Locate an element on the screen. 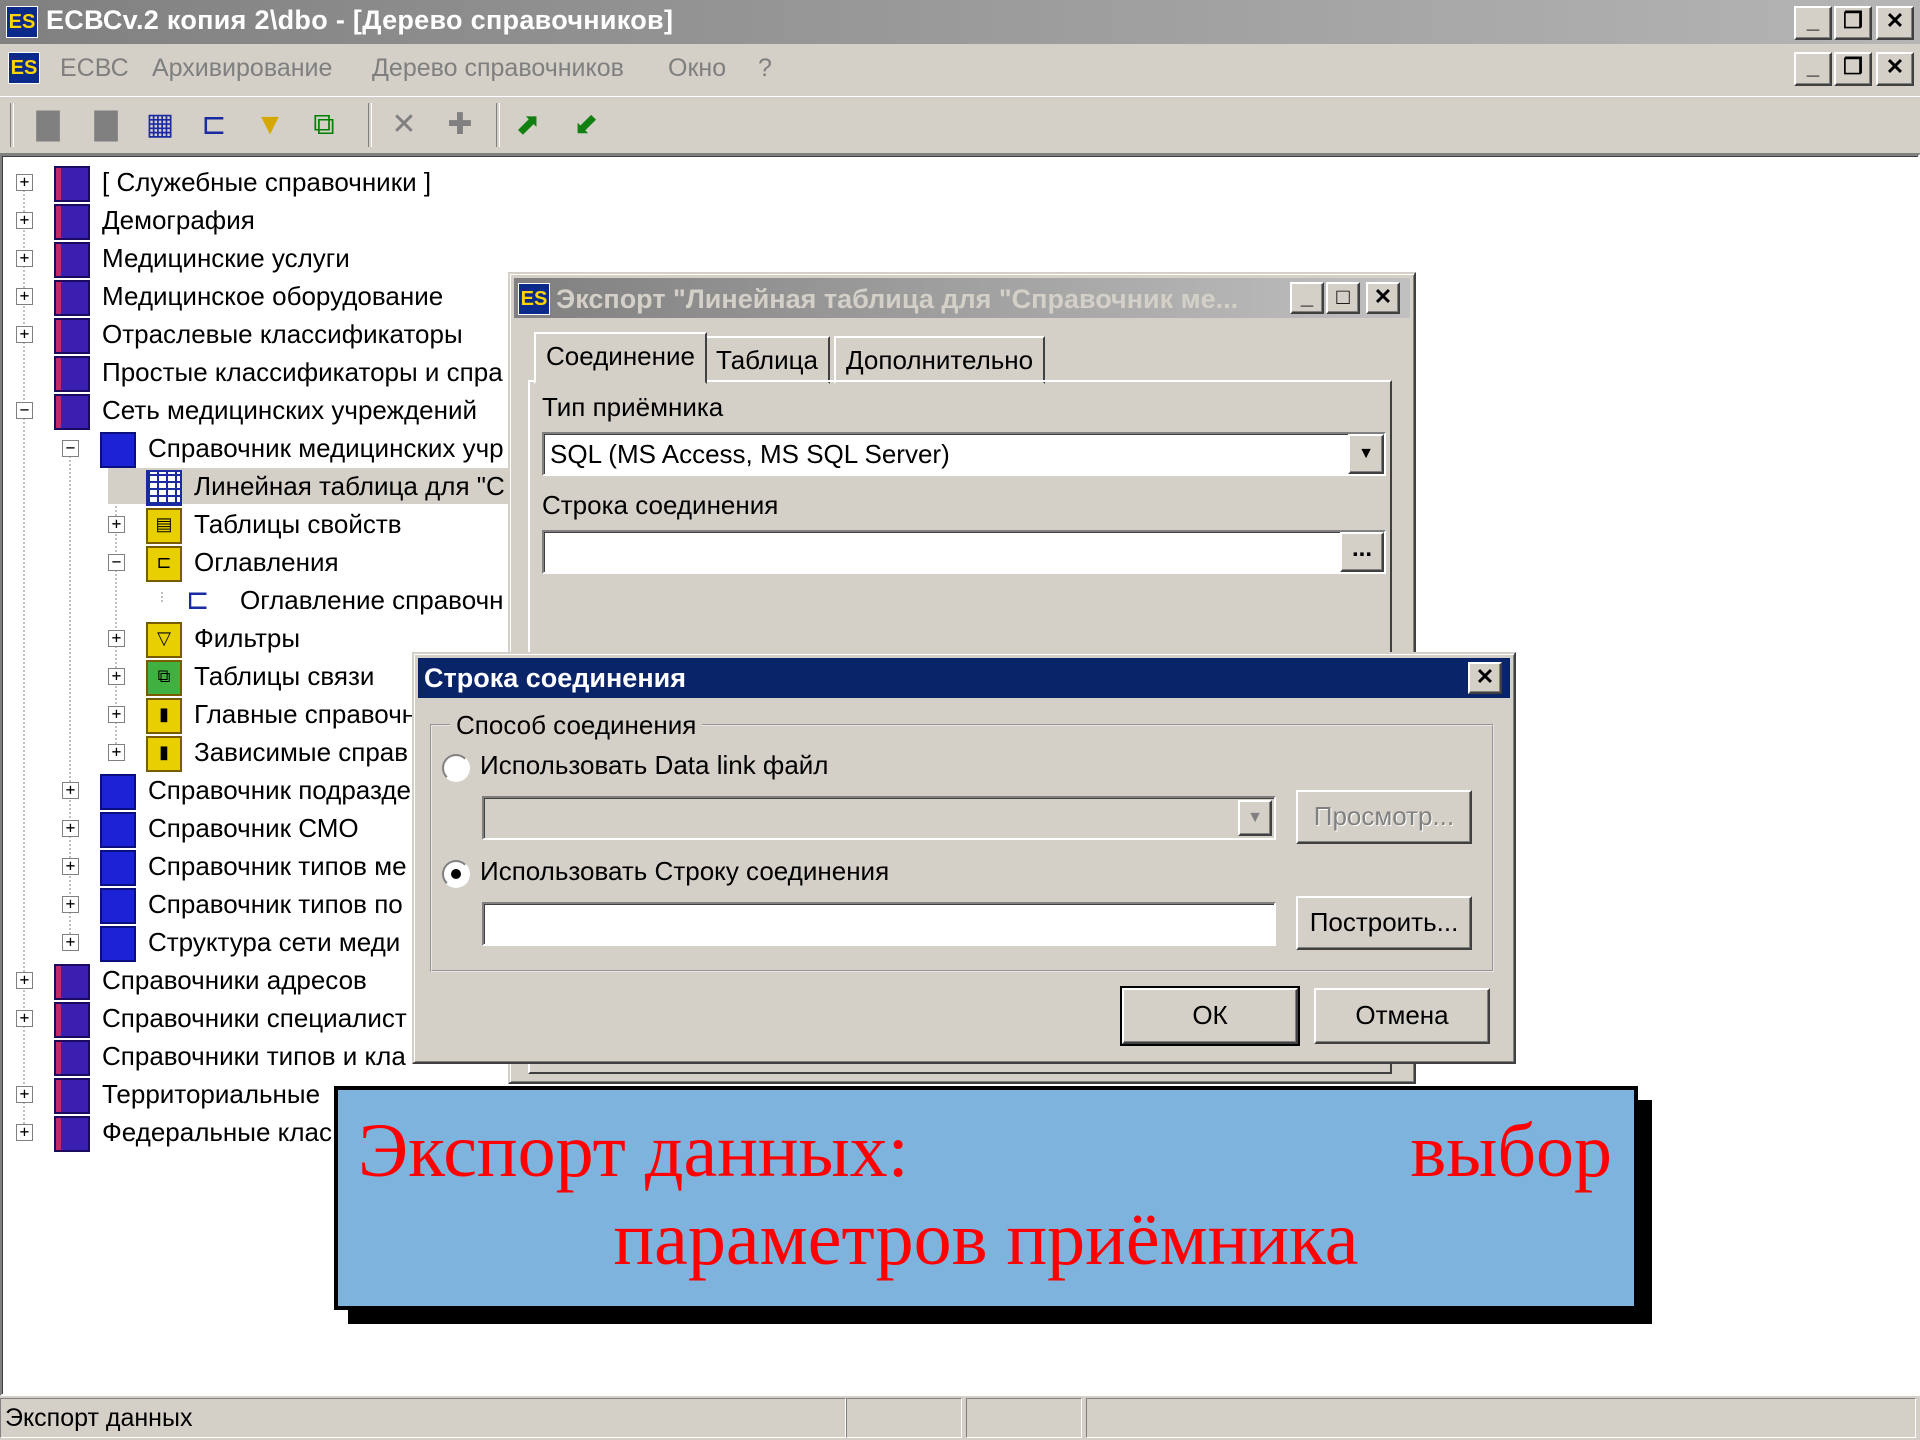 This screenshot has width=1920, height=1440. maximize-icon: □ is located at coordinates (1343, 298).